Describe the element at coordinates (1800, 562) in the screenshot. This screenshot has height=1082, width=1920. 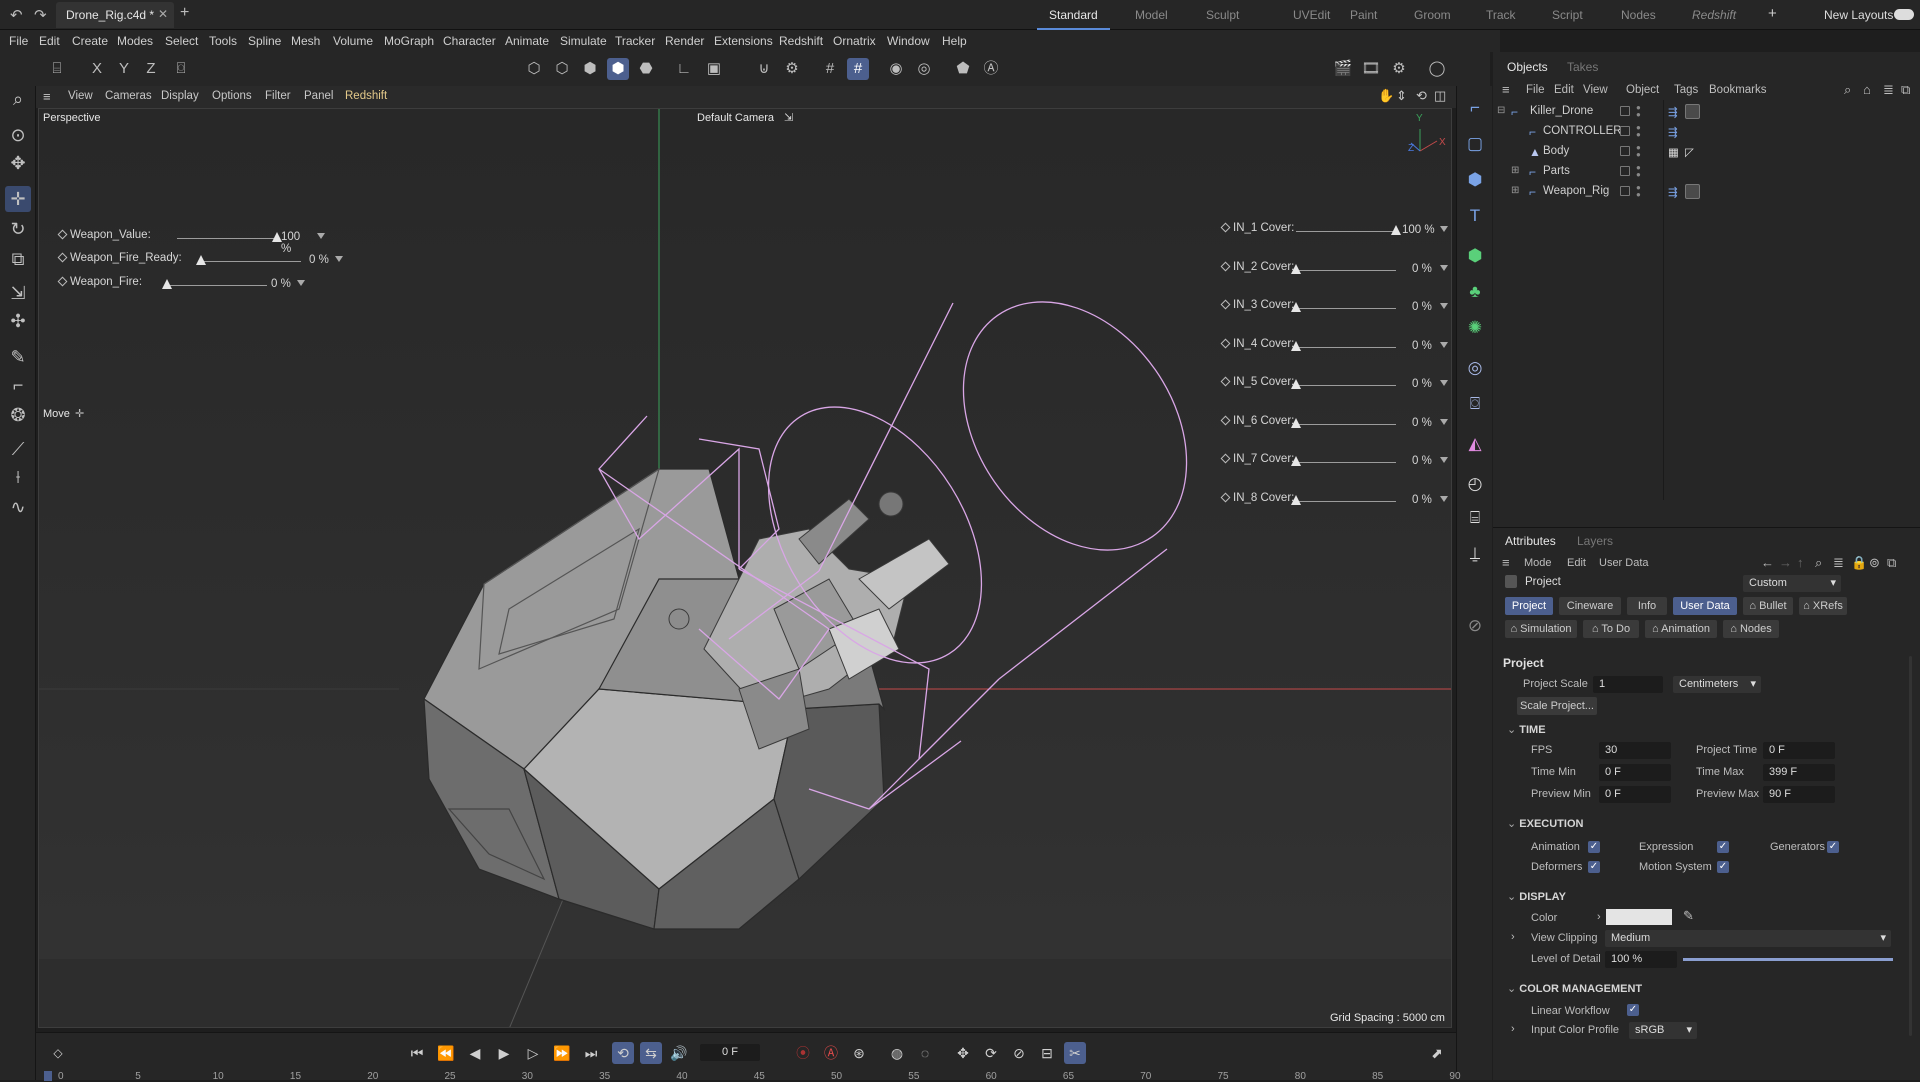
I see `up-arrow-icon: ↑` at that location.